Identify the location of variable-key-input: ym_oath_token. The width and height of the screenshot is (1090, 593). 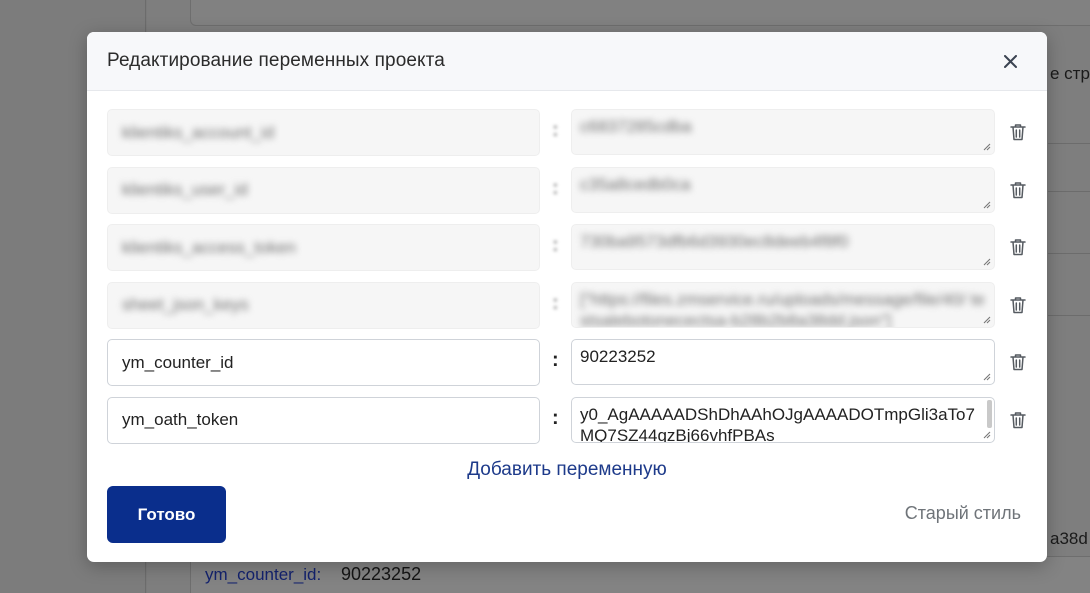
(323, 420).